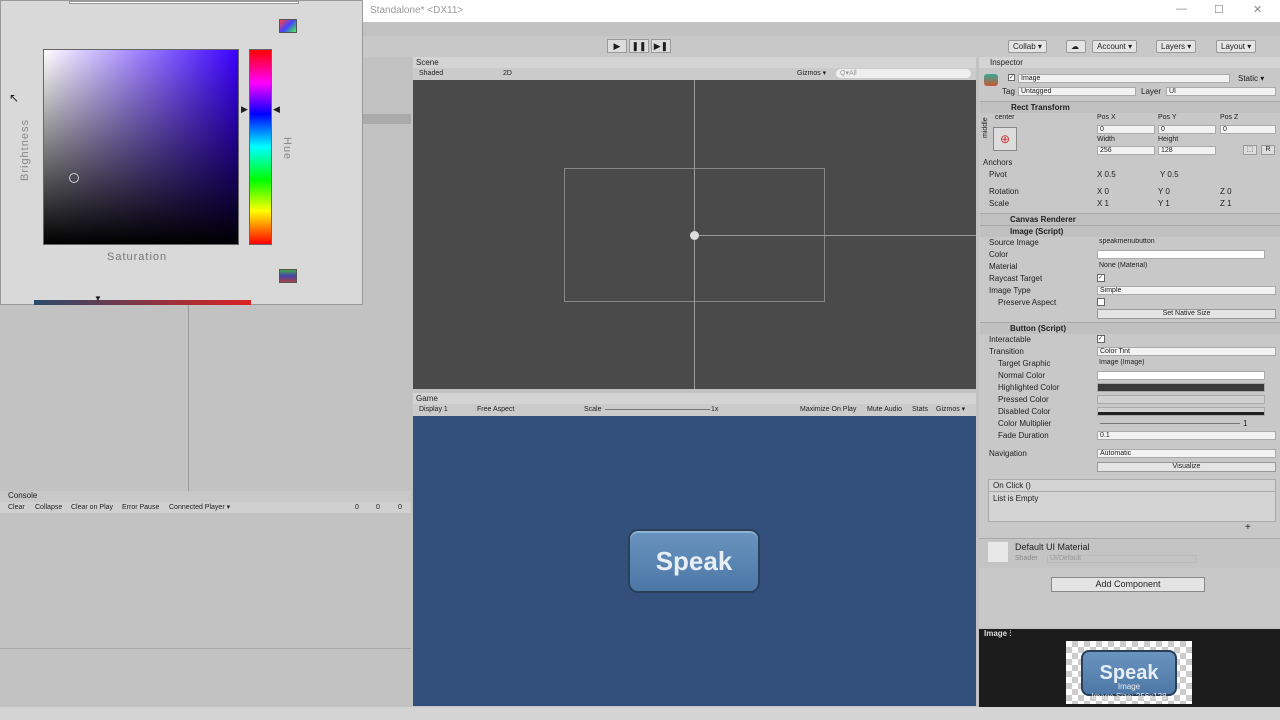 The width and height of the screenshot is (1280, 720). What do you see at coordinates (1101, 302) in the screenshot?
I see `preserve-aspect-checkbox` at bounding box center [1101, 302].